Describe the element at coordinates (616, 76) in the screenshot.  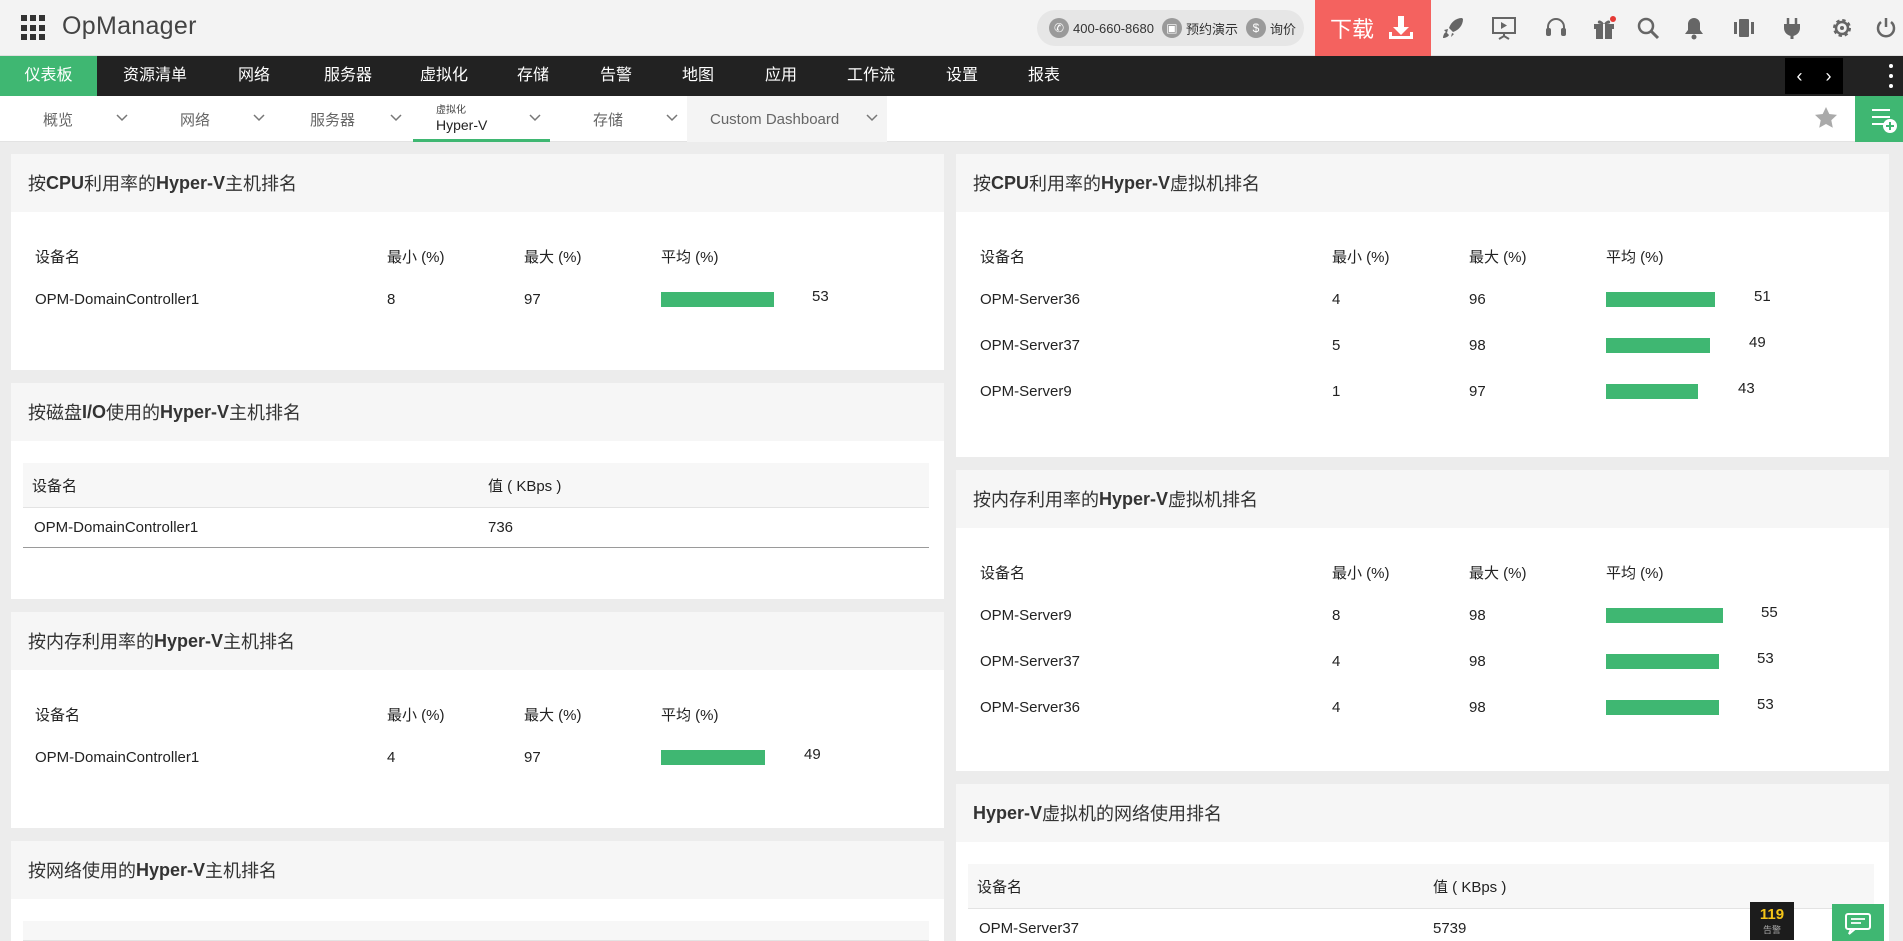
I see `nav-alarms: 告警` at that location.